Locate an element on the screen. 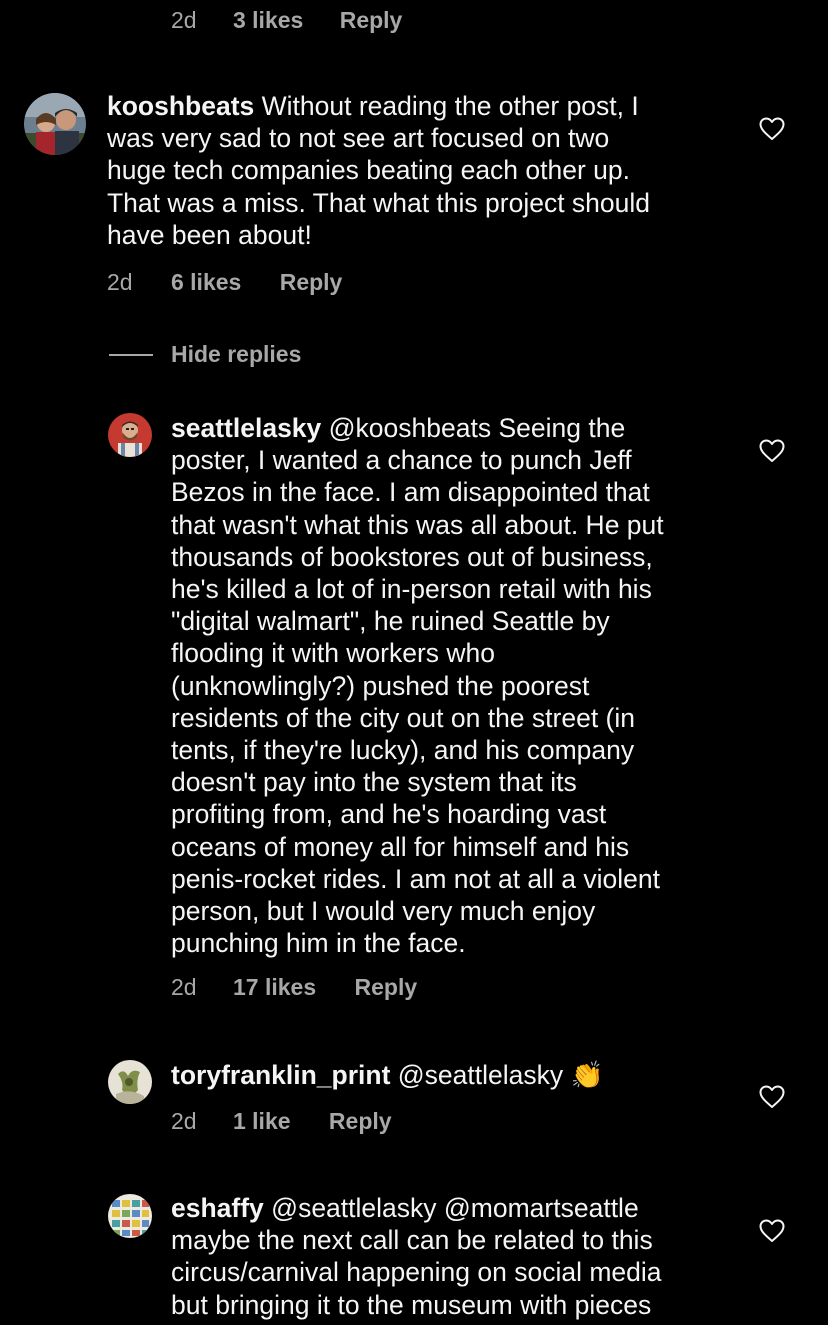 This screenshot has width=828, height=1325. reply-meta: 2d 1 like Reply is located at coordinates (281, 1121).